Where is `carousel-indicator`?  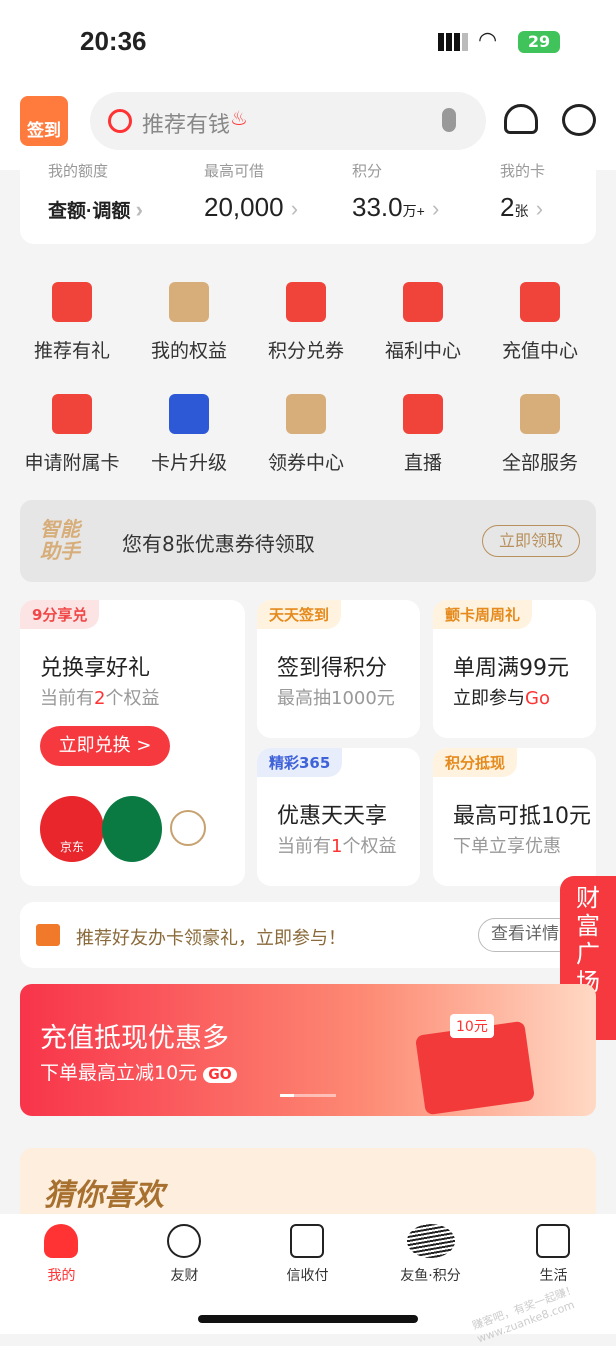
carousel-indicator is located at coordinates (308, 1095).